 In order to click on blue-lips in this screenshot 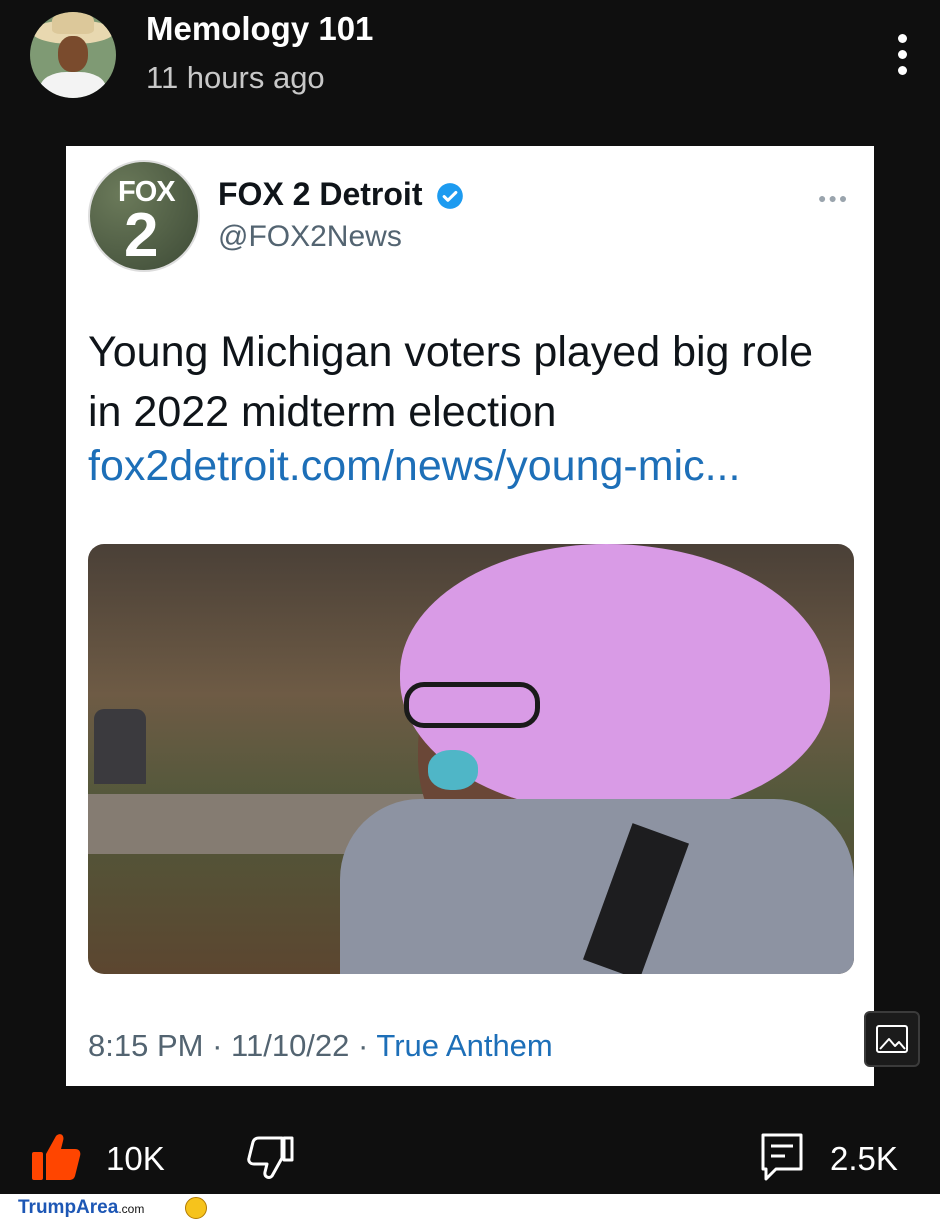, I will do `click(453, 770)`.